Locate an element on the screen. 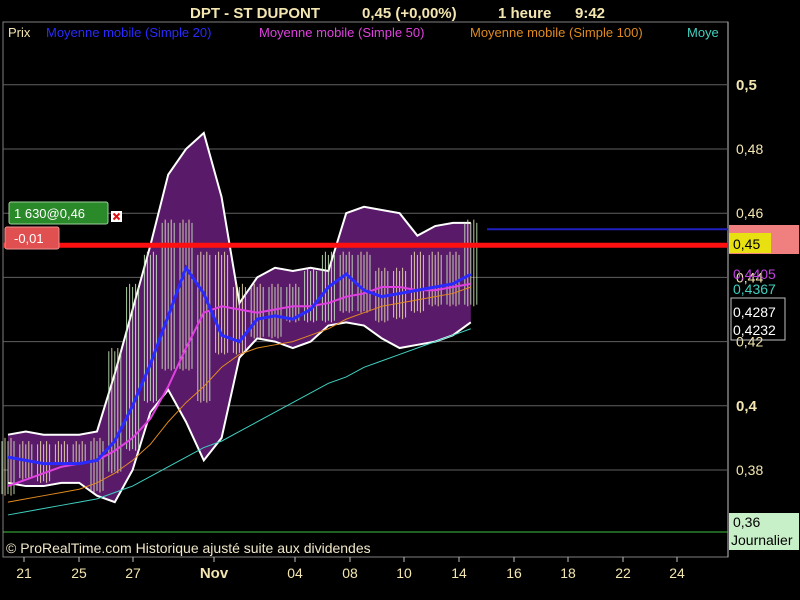 The width and height of the screenshot is (800, 600). quote-value: 0,45 (+0,00%) is located at coordinates (409, 13).